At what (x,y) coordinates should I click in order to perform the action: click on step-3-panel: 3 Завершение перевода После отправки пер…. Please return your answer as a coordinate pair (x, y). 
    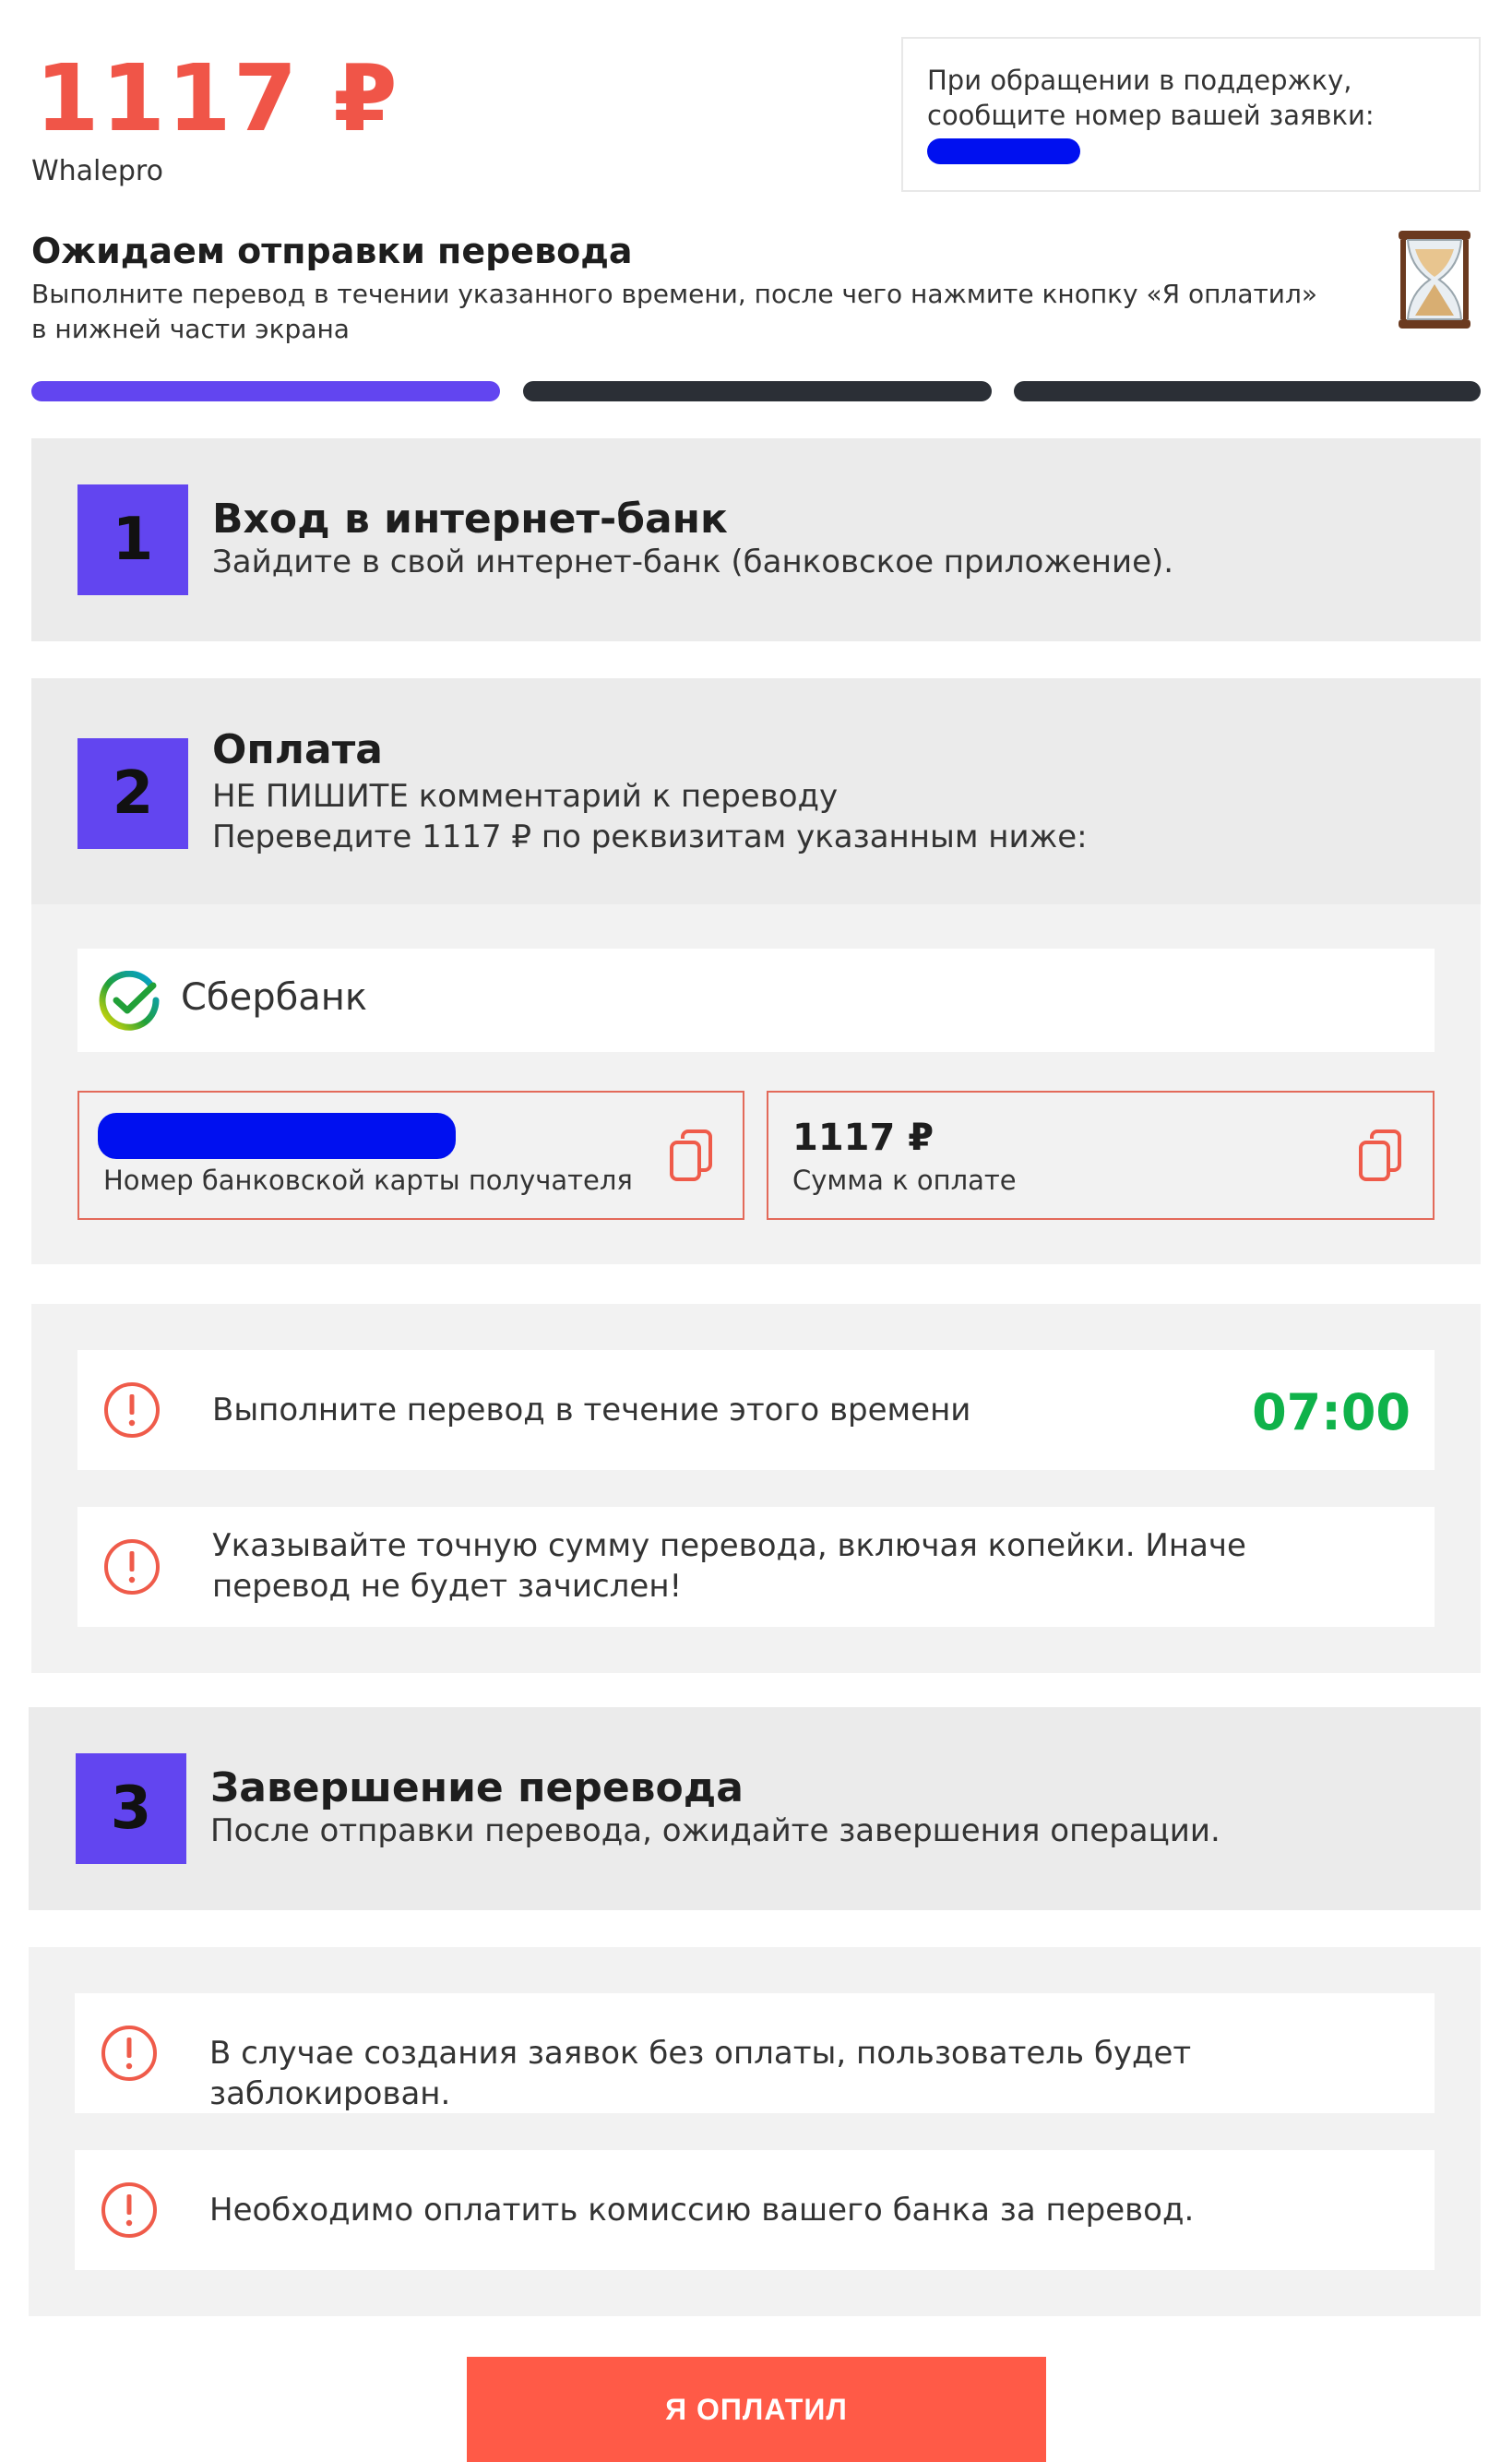
    Looking at the image, I should click on (755, 1808).